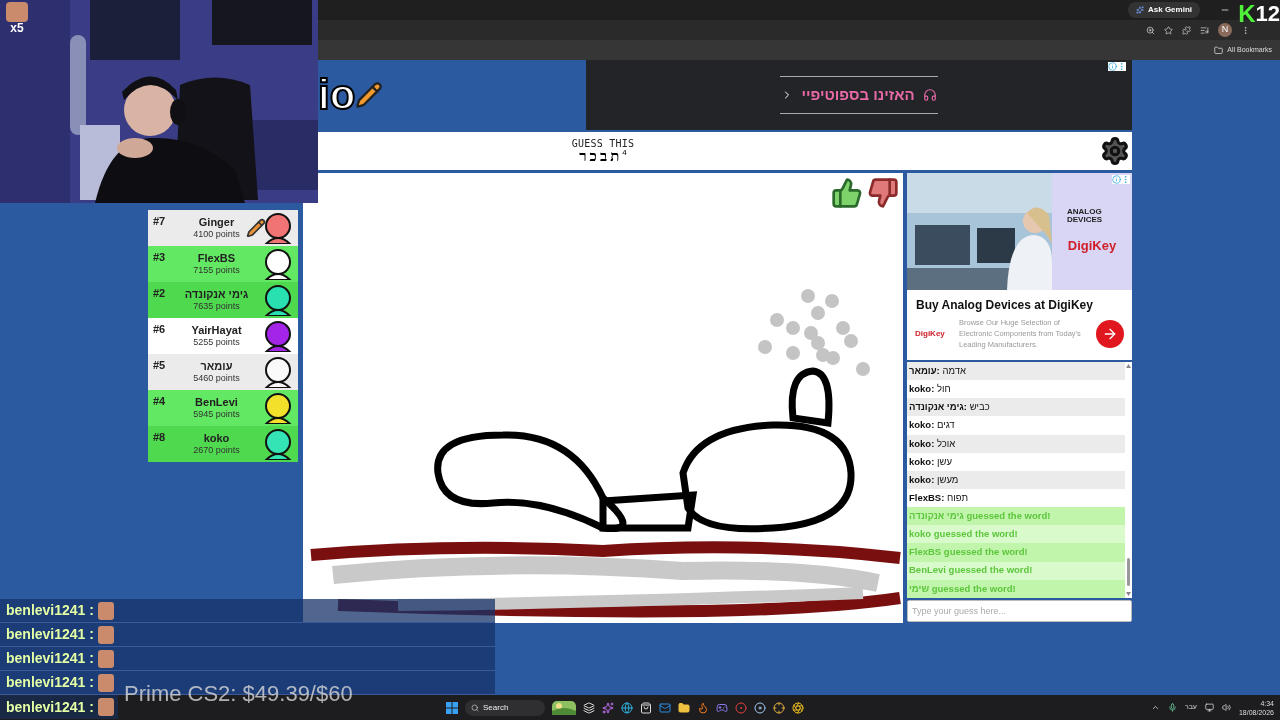 This screenshot has height=720, width=1280. I want to click on mail-icon, so click(665, 707).